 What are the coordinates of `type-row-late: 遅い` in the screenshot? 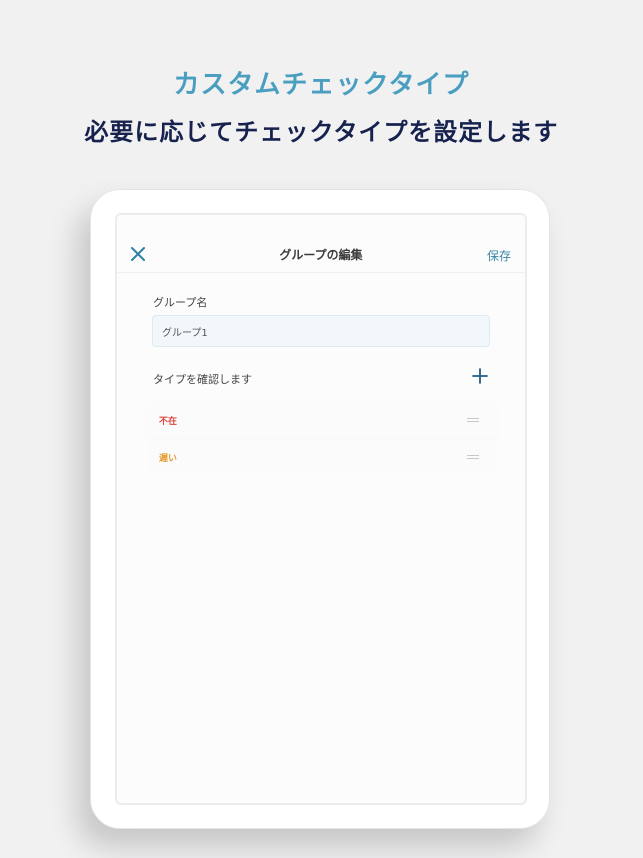 It's located at (322, 457).